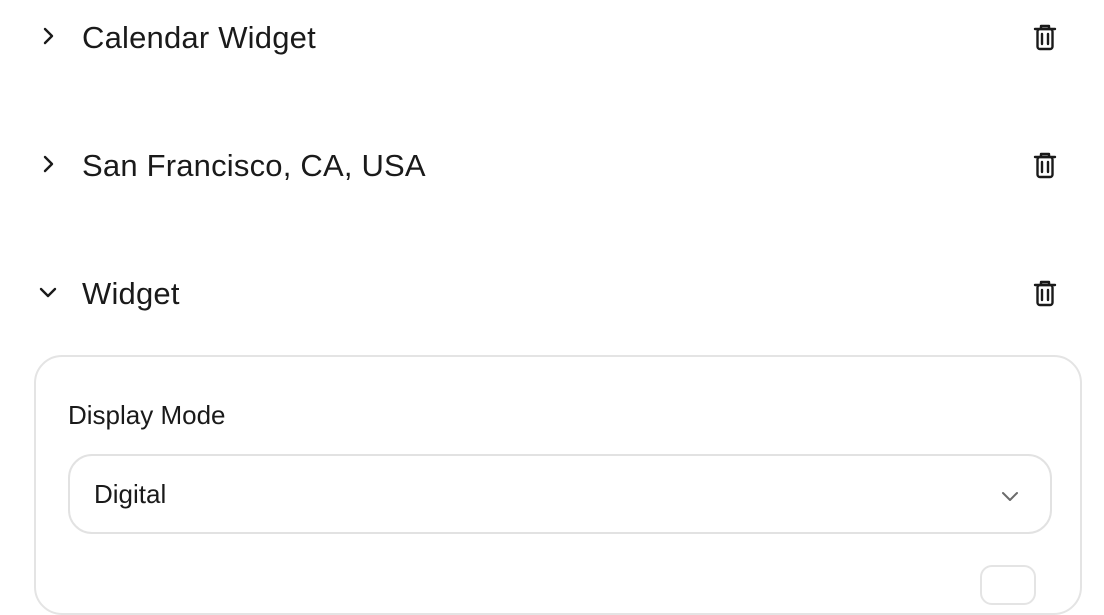 The height and width of the screenshot is (615, 1104). I want to click on list-item-label: Widget, so click(131, 293).